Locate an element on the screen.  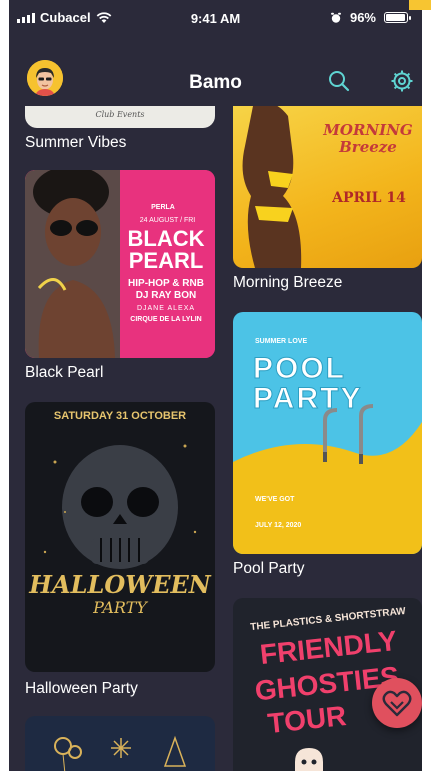
search-button is located at coordinates (339, 81).